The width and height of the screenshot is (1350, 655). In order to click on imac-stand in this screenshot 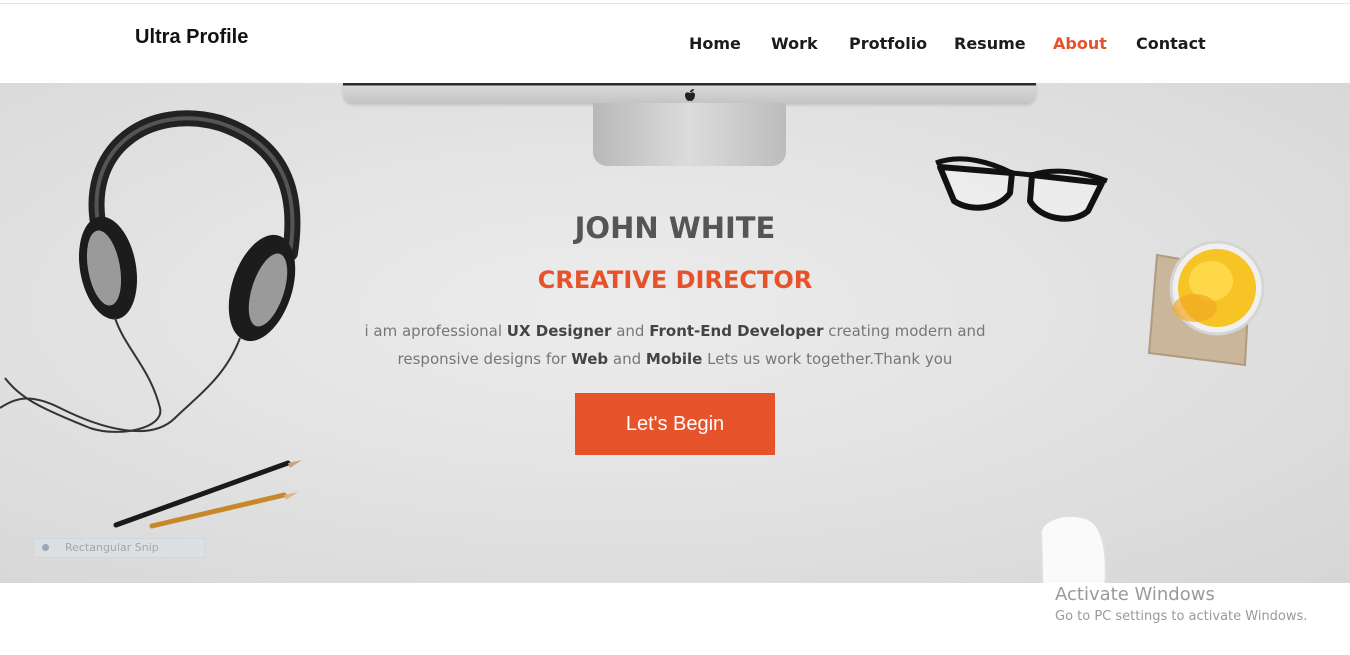, I will do `click(689, 134)`.